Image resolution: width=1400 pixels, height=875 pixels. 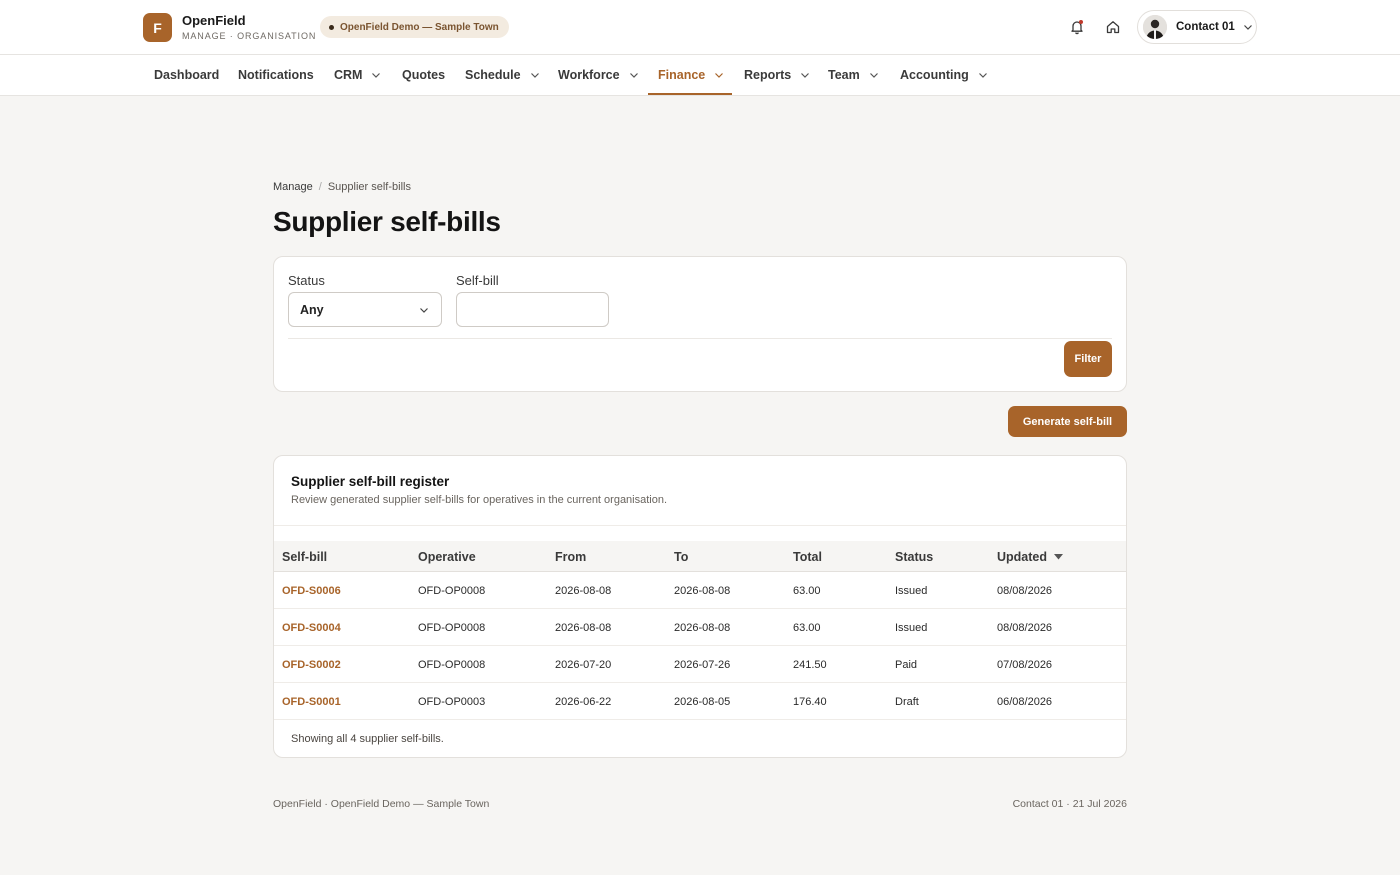 I want to click on column-header-to: To, so click(x=681, y=556).